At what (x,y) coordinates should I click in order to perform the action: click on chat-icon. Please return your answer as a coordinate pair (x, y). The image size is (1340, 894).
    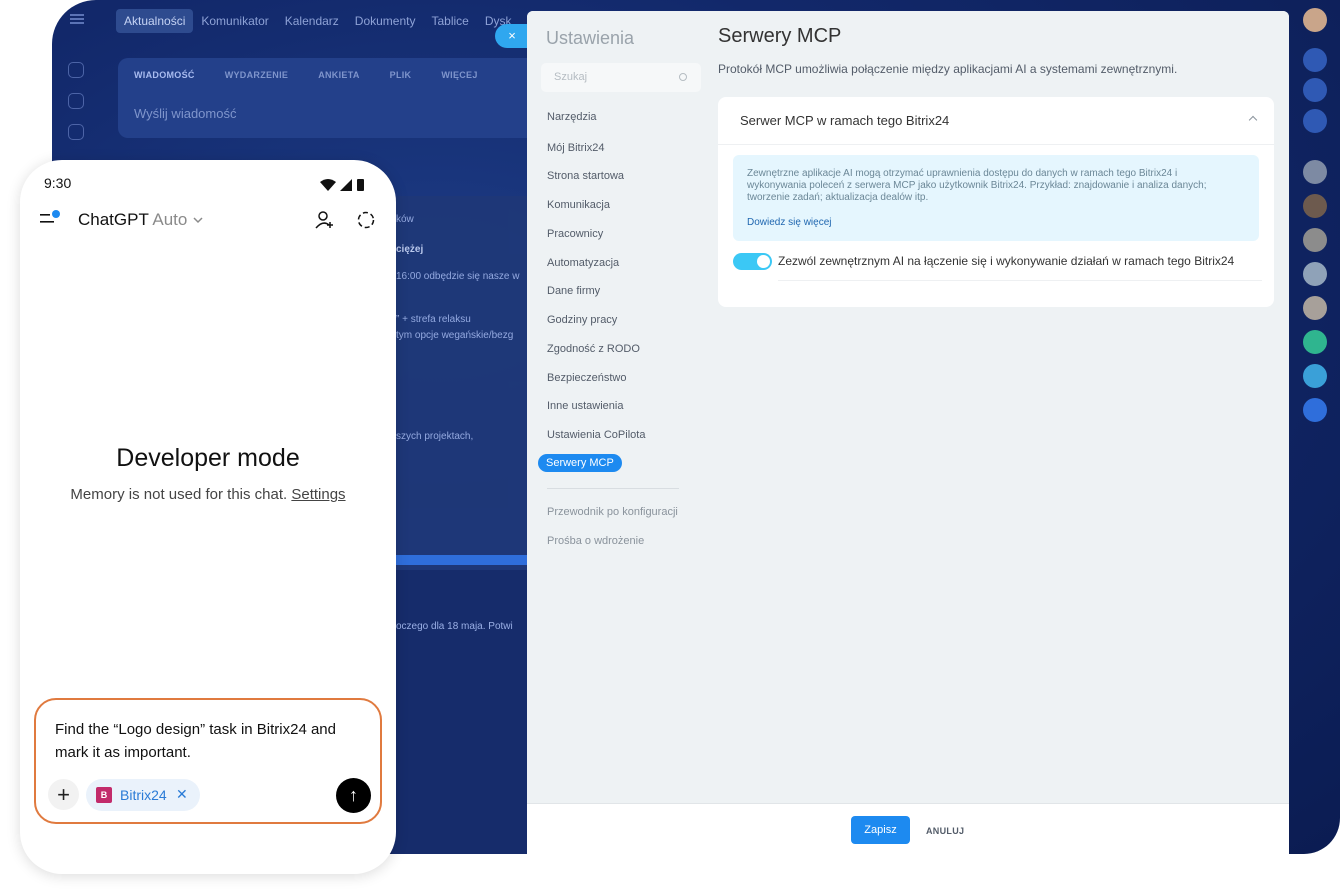
    Looking at the image, I should click on (76, 101).